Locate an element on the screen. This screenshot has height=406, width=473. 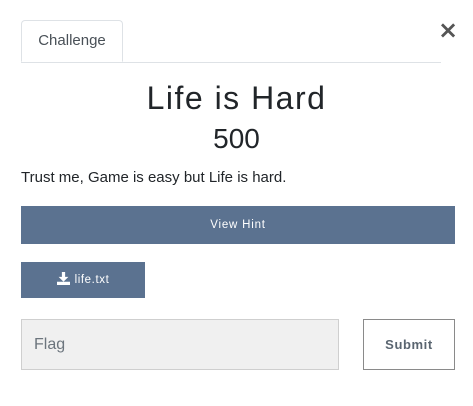
challenge-title: Life is Hard is located at coordinates (236, 98).